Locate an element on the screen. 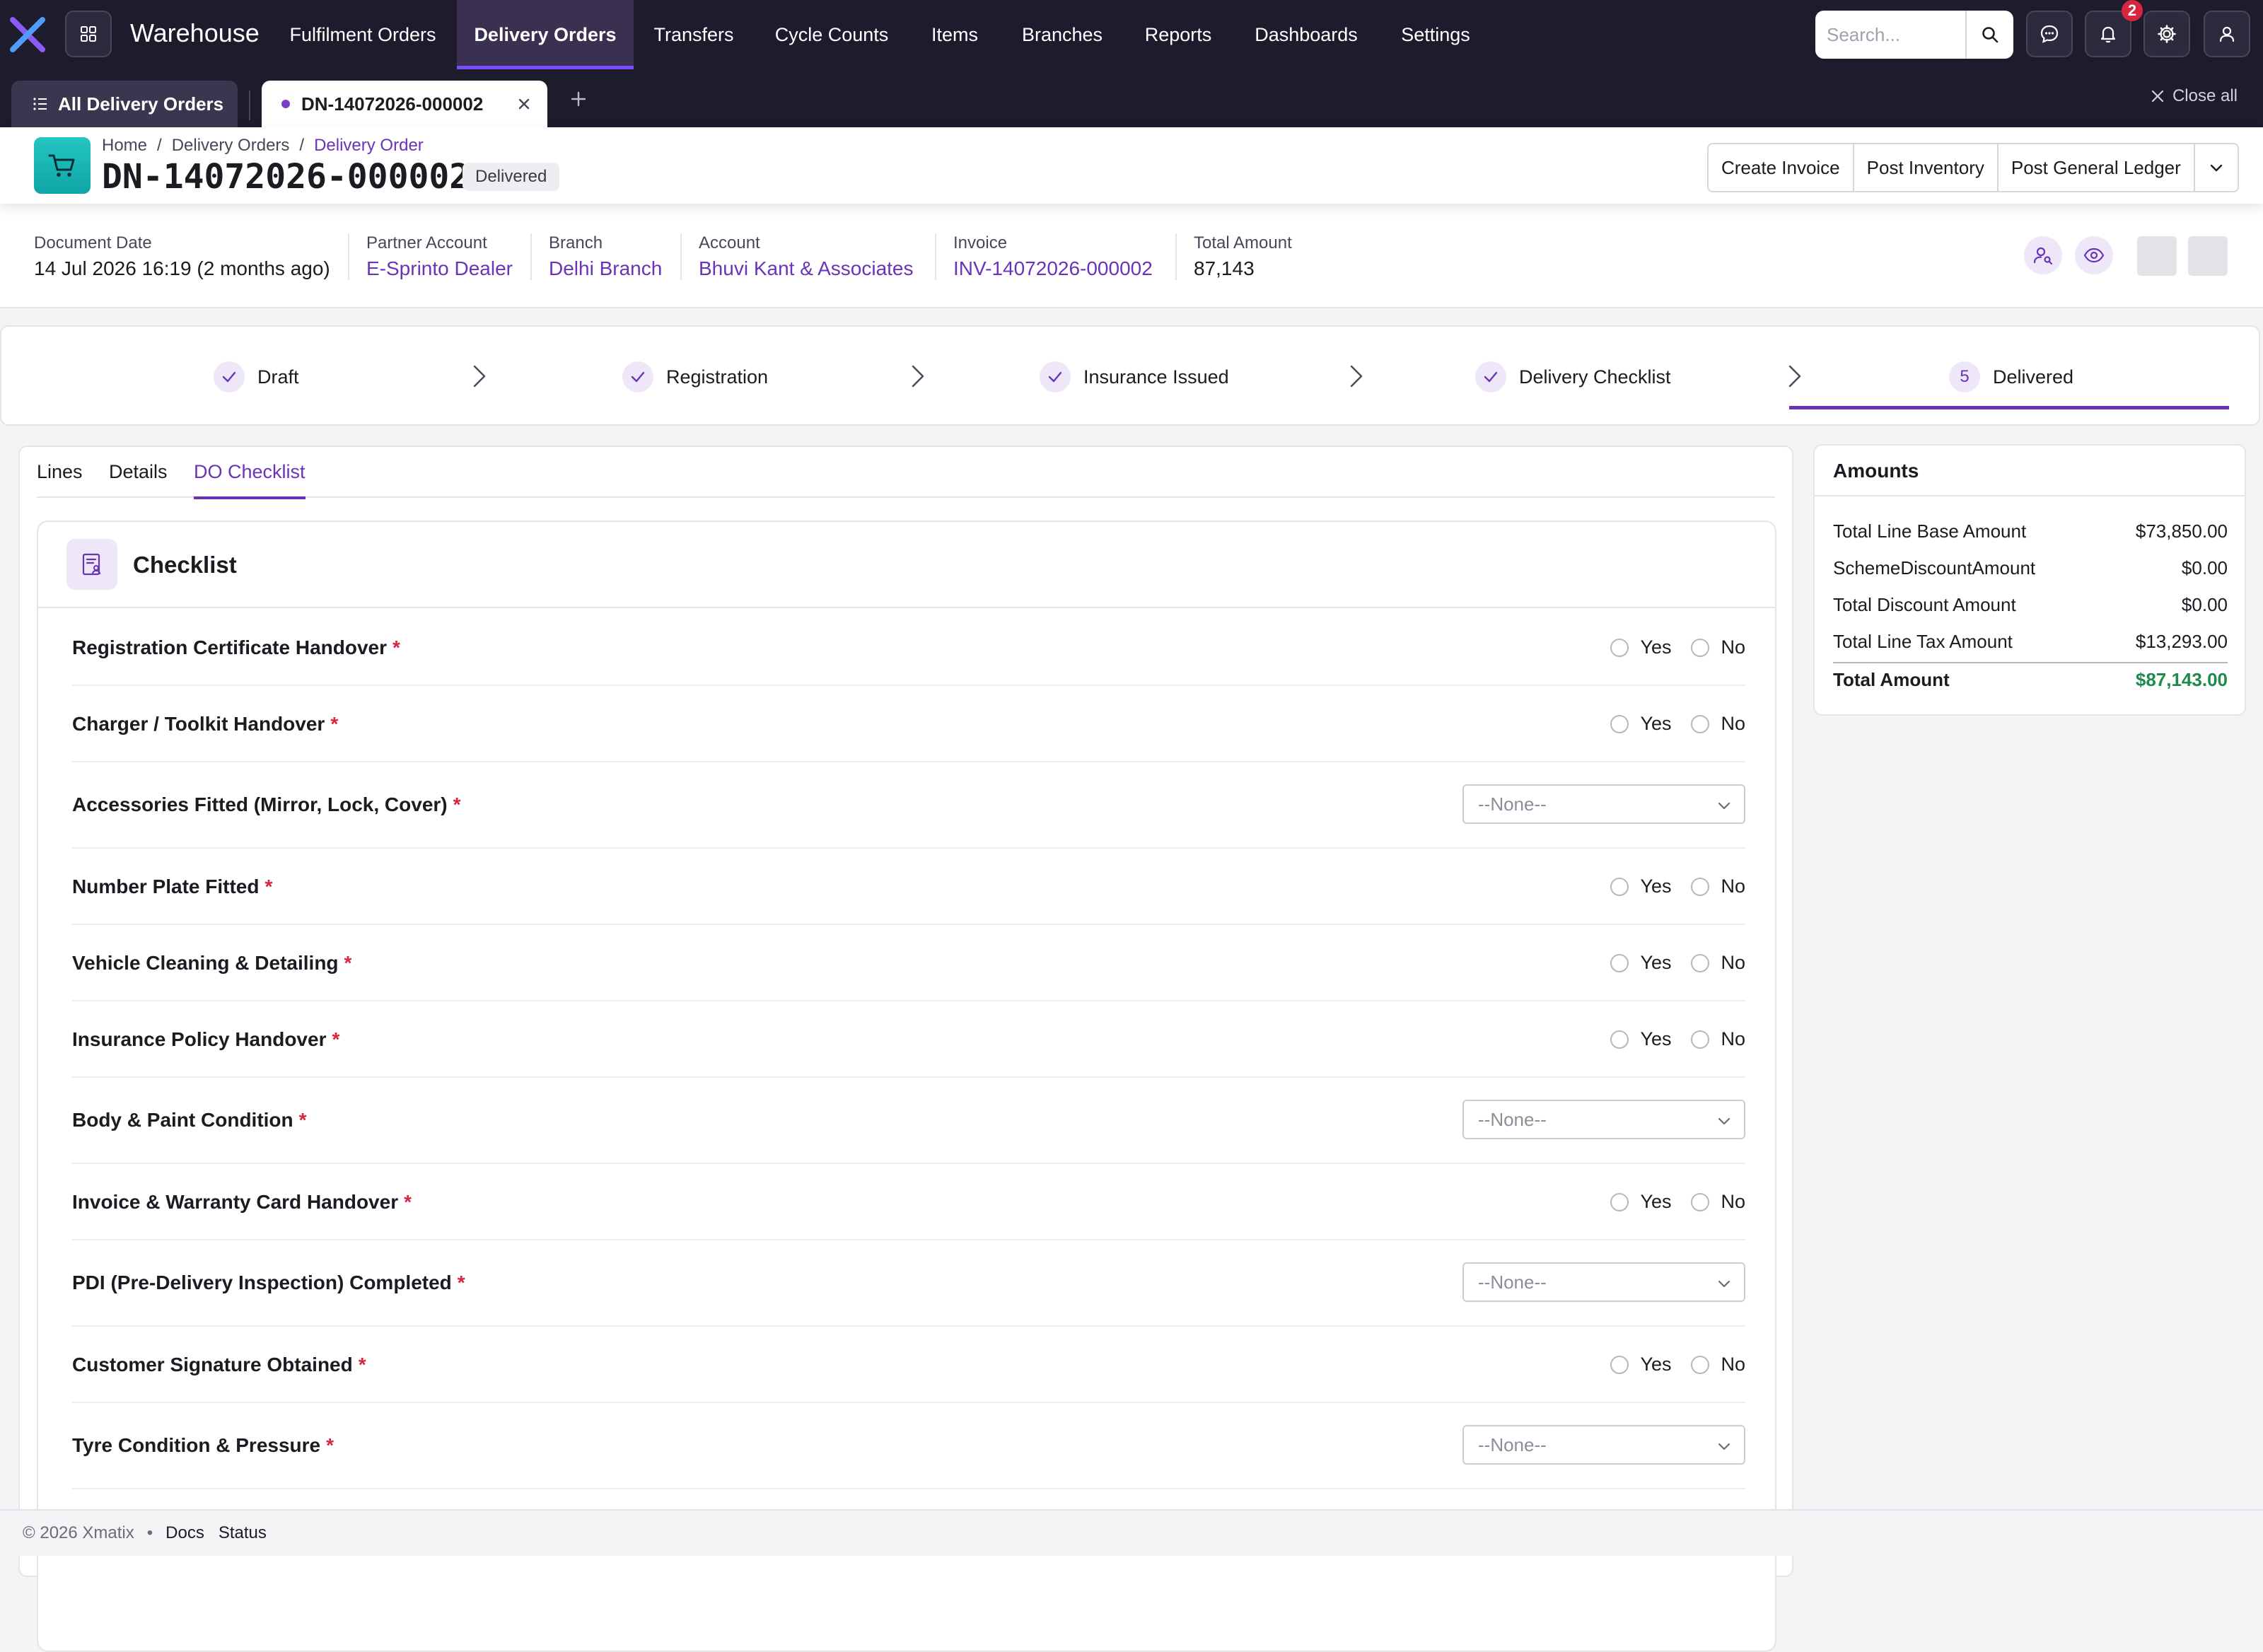 The height and width of the screenshot is (1652, 2263). required-indicator: * is located at coordinates (336, 1039).